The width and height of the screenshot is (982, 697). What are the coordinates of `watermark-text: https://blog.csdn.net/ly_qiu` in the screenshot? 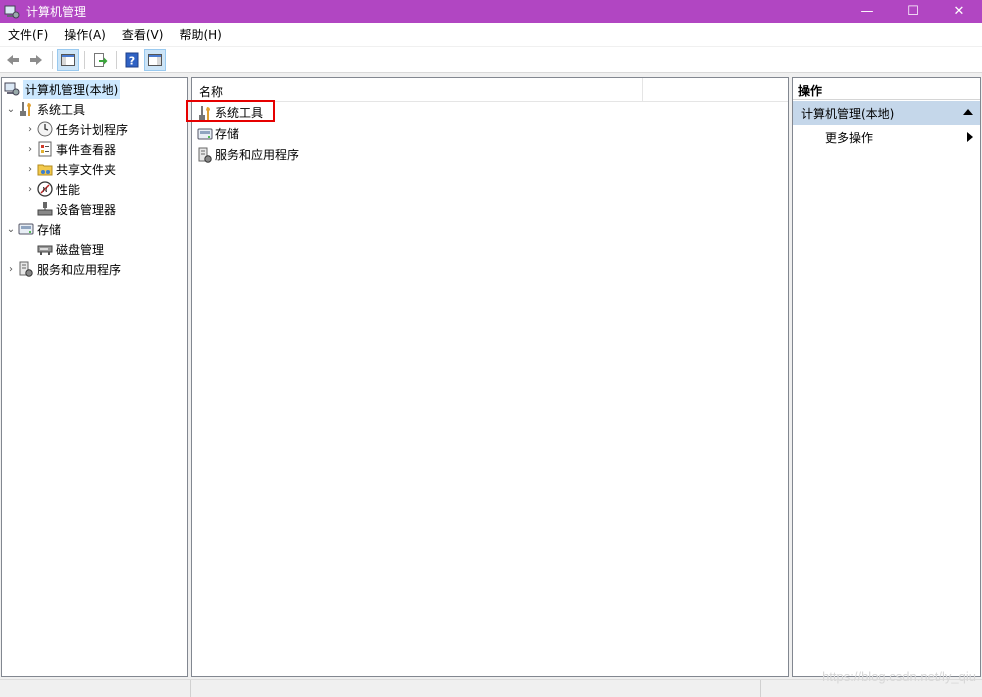 It's located at (899, 676).